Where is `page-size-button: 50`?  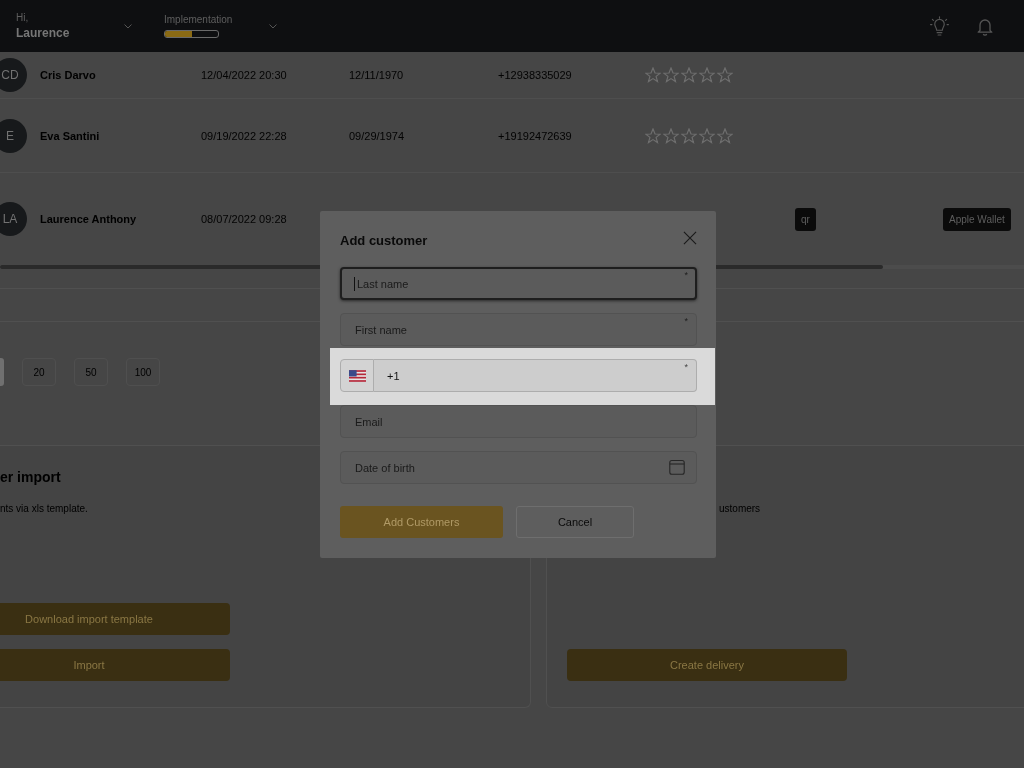 page-size-button: 50 is located at coordinates (91, 372).